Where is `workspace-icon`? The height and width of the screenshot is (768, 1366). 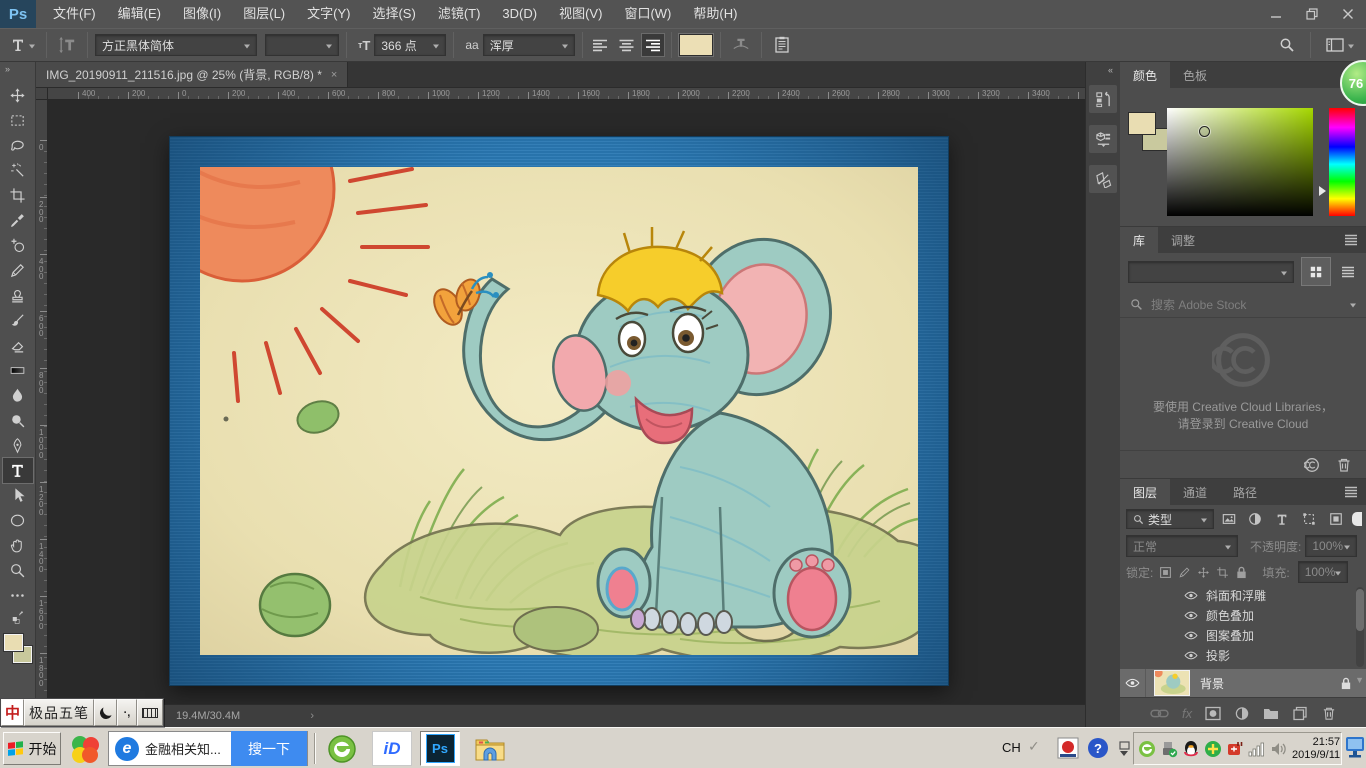
workspace-icon is located at coordinates (1340, 45).